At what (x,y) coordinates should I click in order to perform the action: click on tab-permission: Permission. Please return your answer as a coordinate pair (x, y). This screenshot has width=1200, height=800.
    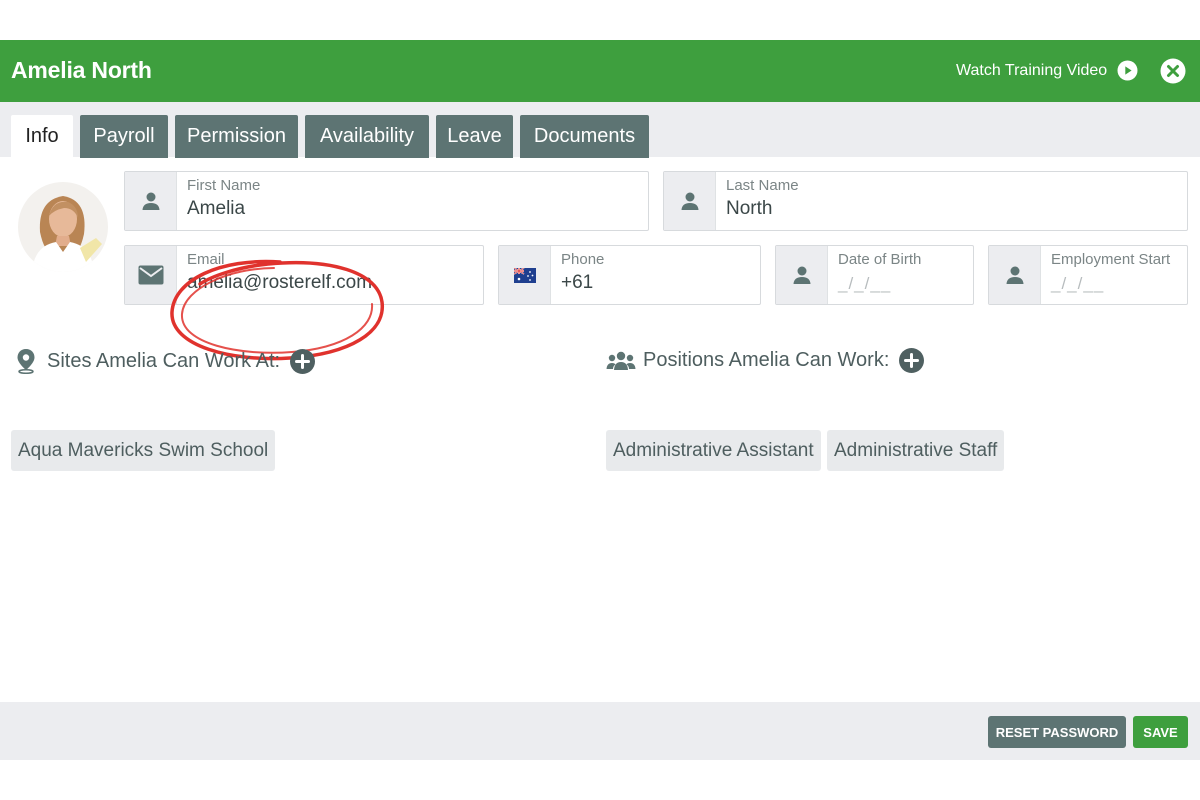
    Looking at the image, I should click on (236, 136).